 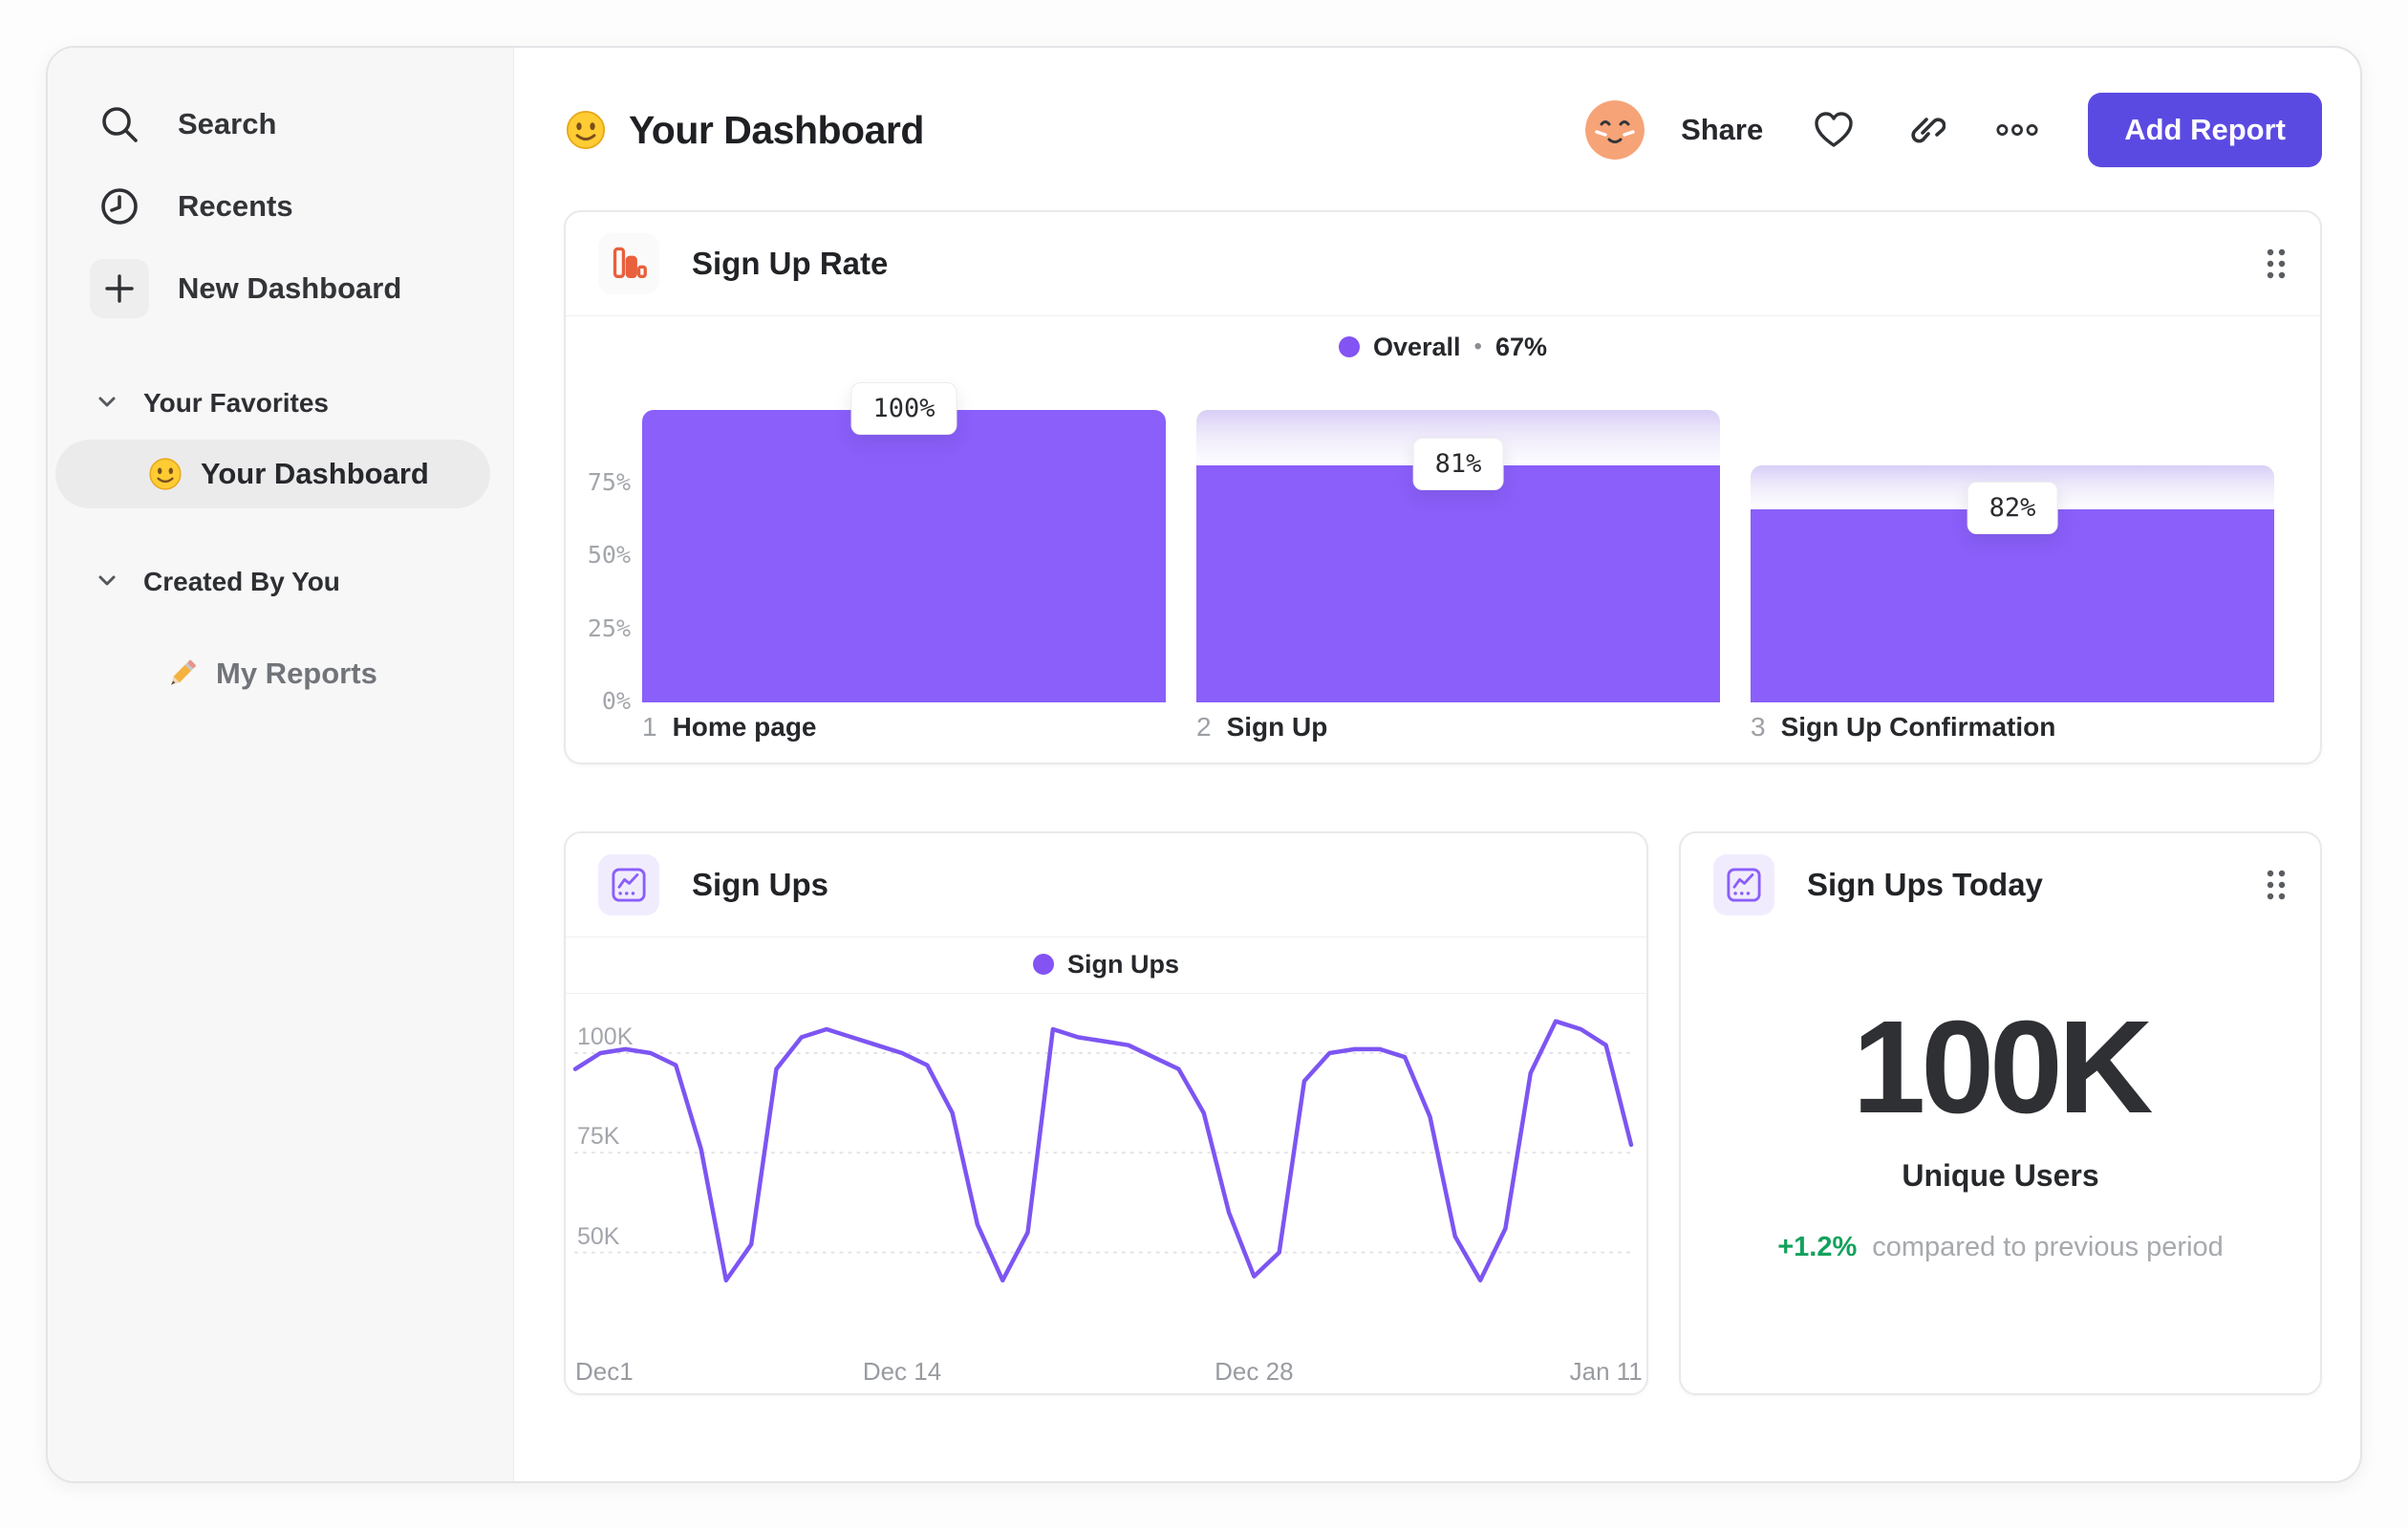 I want to click on funnel-legend: Overall • 67%, so click(x=1443, y=347).